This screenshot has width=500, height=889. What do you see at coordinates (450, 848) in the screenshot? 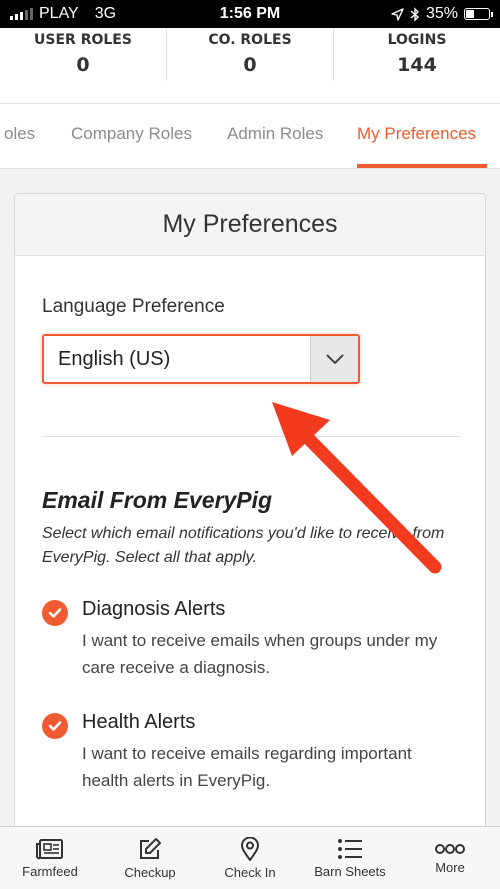
I see `more-icon` at bounding box center [450, 848].